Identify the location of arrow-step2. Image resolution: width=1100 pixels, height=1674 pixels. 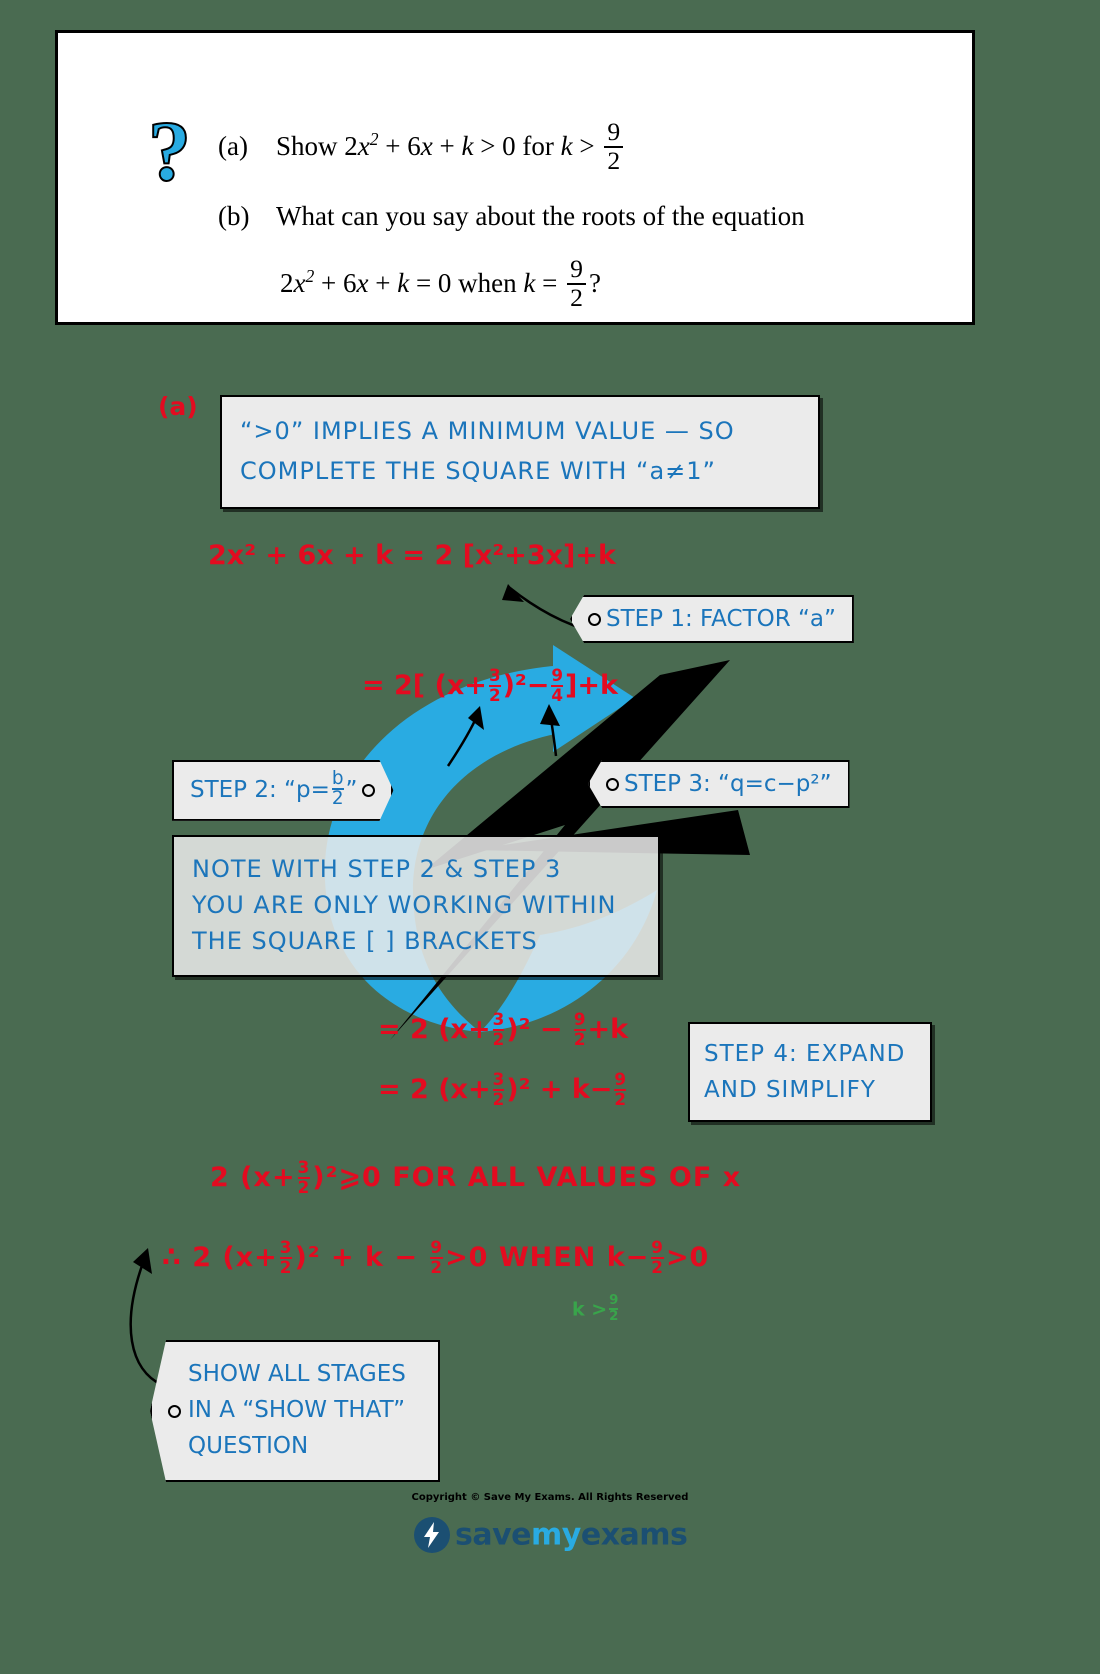
(465, 736).